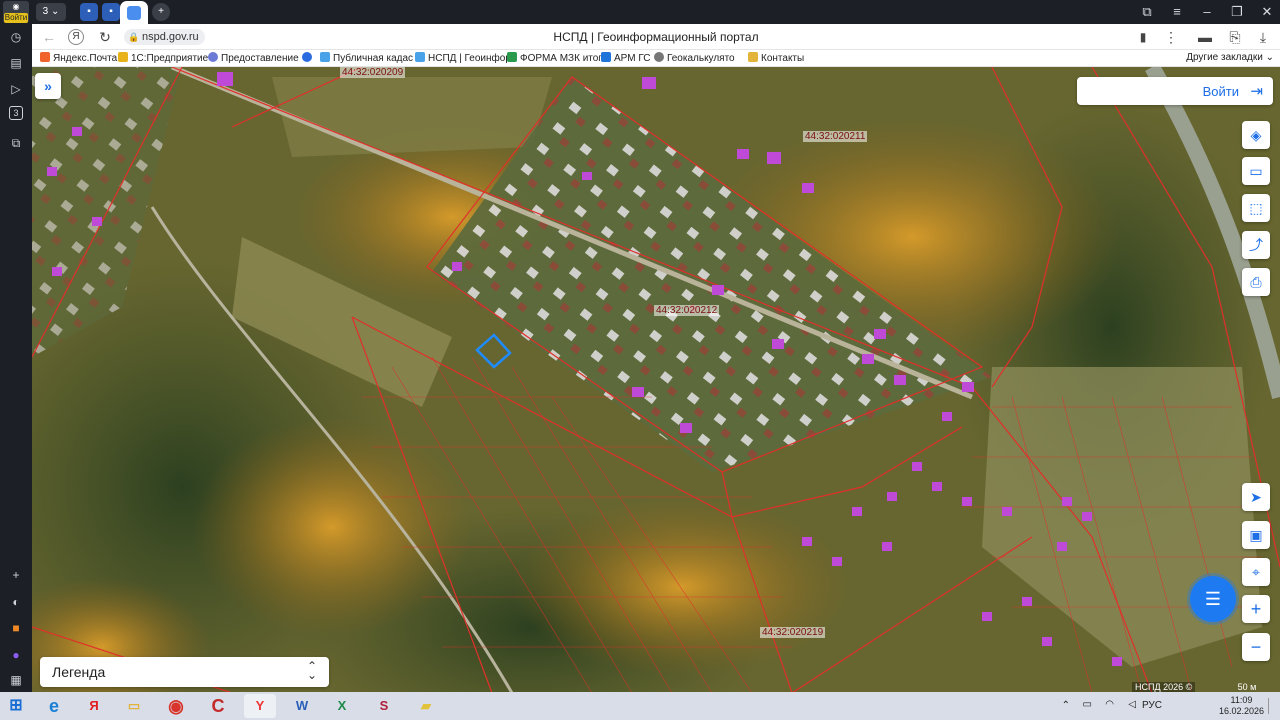 The width and height of the screenshot is (1280, 720). I want to click on browser-side-rail: ◉ Войти ◷ ▤ ▷ 3 ⧉ + ◐ ■ ● ▦, so click(16, 346).